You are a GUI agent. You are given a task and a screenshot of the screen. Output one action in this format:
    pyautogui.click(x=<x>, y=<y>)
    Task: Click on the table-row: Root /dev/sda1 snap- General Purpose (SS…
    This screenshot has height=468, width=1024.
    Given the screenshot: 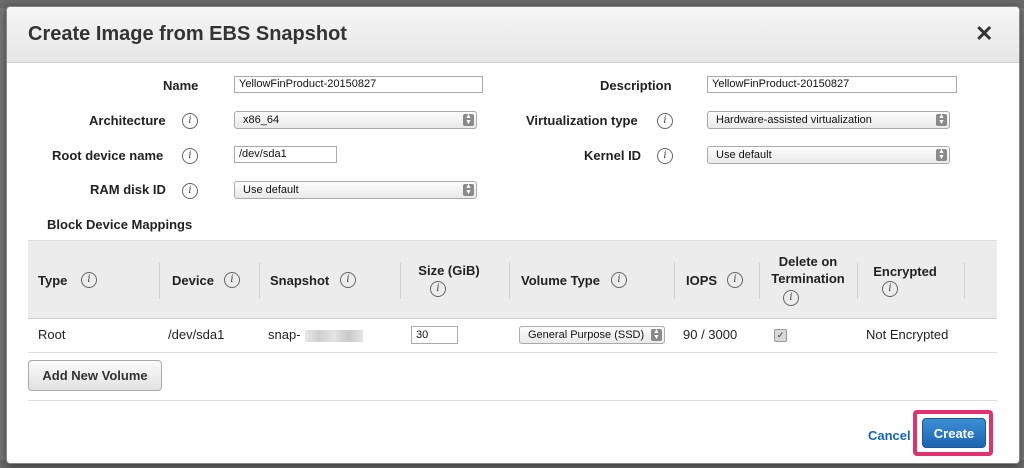 What is the action you would take?
    pyautogui.click(x=512, y=335)
    